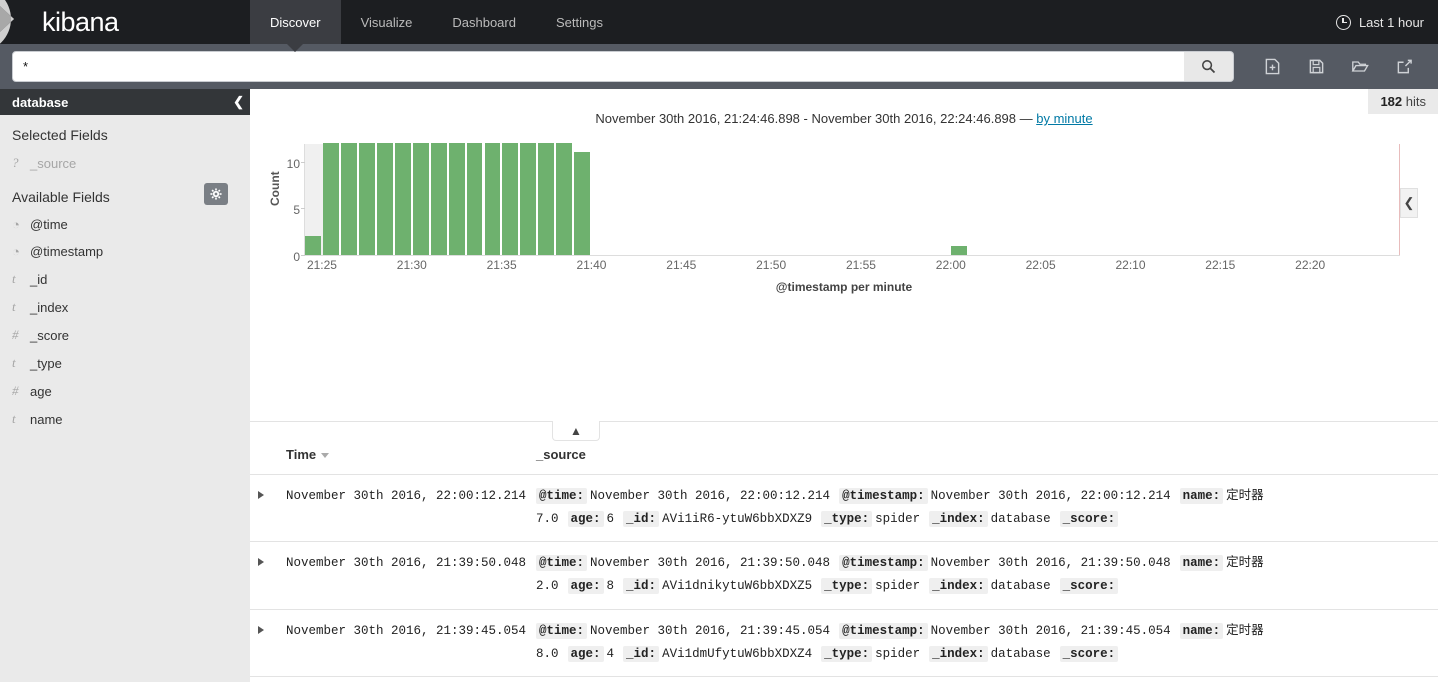 The height and width of the screenshot is (682, 1438). I want to click on brand-title: kibana, so click(80, 21).